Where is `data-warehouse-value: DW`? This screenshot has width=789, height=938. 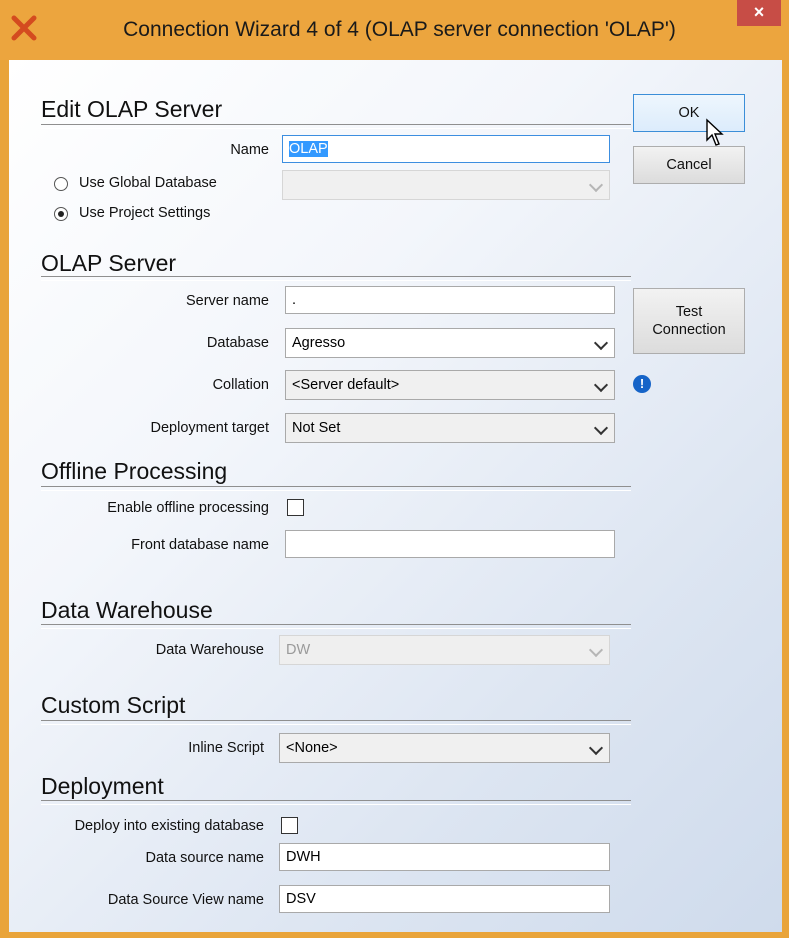
data-warehouse-value: DW is located at coordinates (298, 650).